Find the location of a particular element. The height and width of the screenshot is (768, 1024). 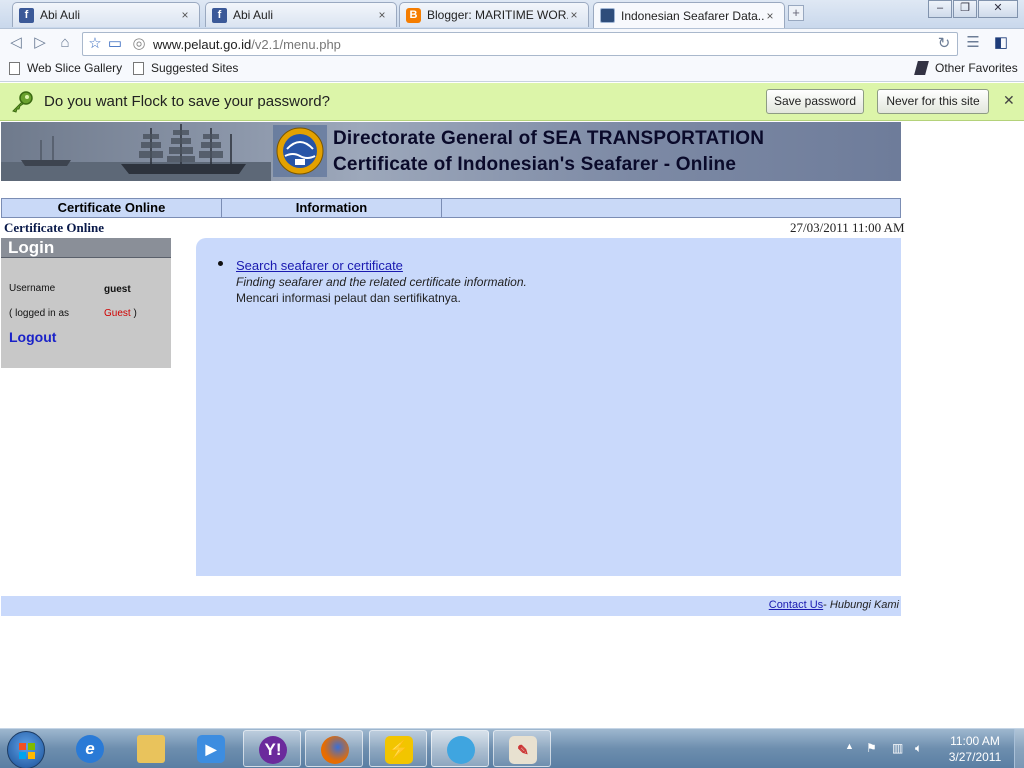

taskbar-media-player: ▶ is located at coordinates (211, 748).